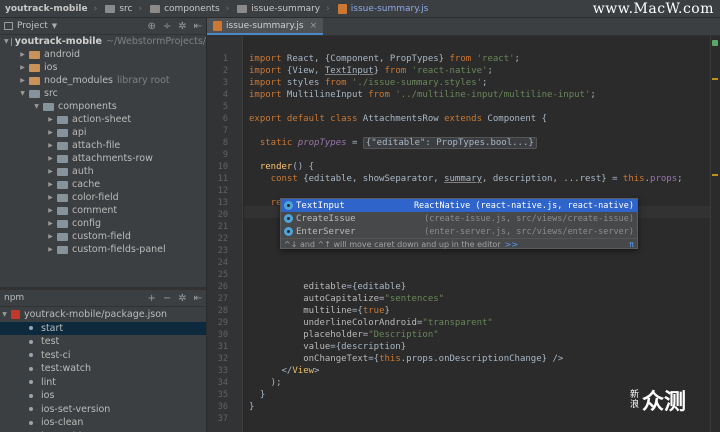  I want to click on tree-item: ▼ components, so click(103, 106).